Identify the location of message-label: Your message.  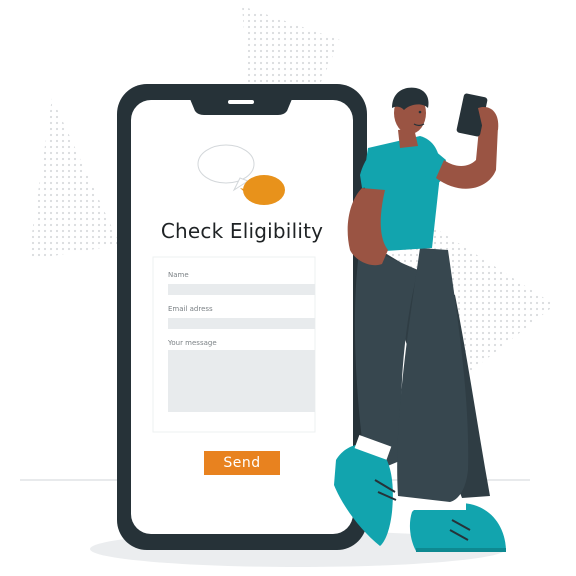
(192, 343).